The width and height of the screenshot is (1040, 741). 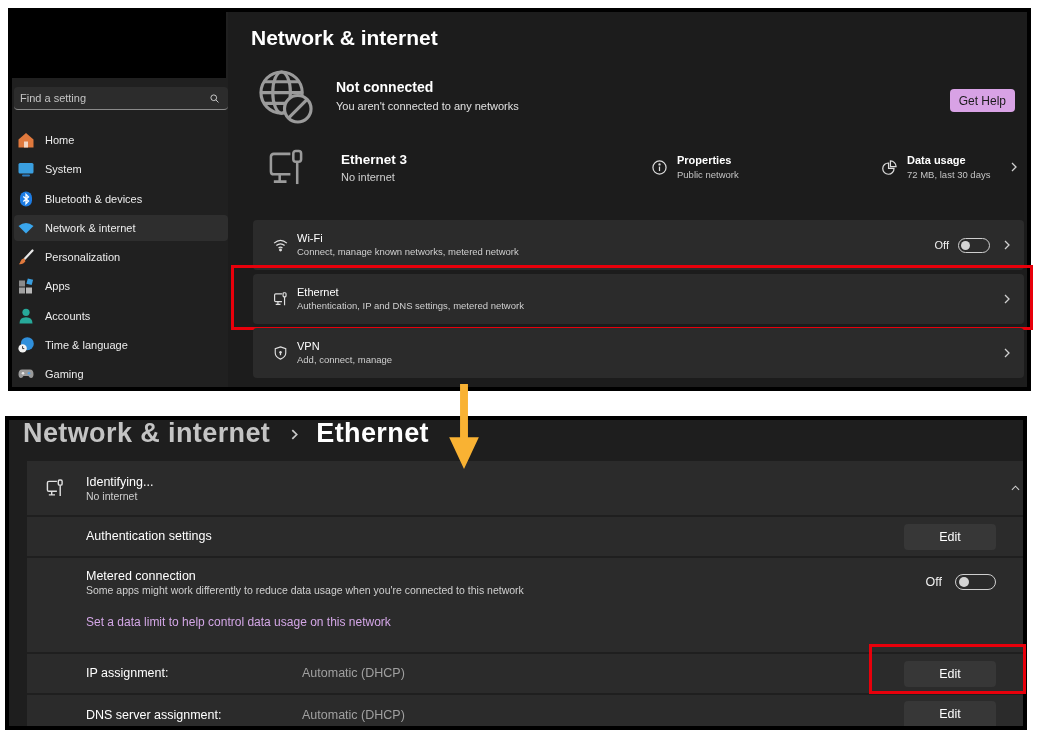 I want to click on settings-card: VPN Add, connect, manage, so click(x=638, y=353).